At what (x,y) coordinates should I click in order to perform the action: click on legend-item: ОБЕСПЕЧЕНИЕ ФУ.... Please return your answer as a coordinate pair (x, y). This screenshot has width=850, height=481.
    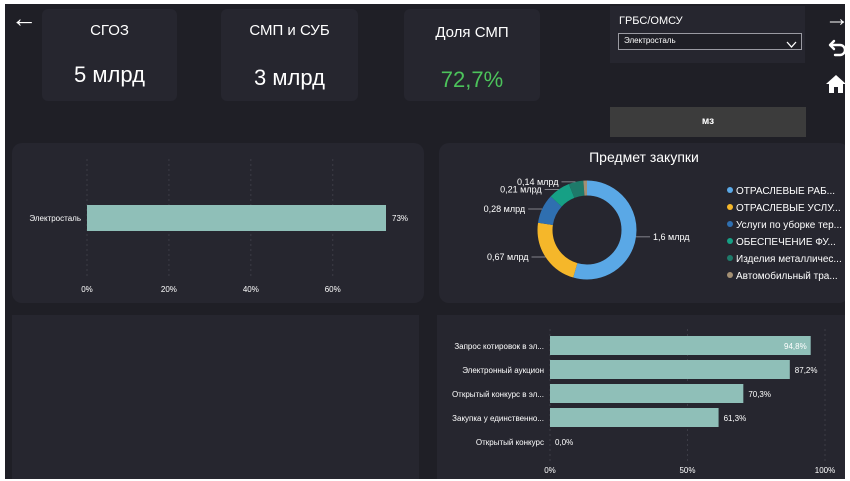
    Looking at the image, I should click on (784, 242).